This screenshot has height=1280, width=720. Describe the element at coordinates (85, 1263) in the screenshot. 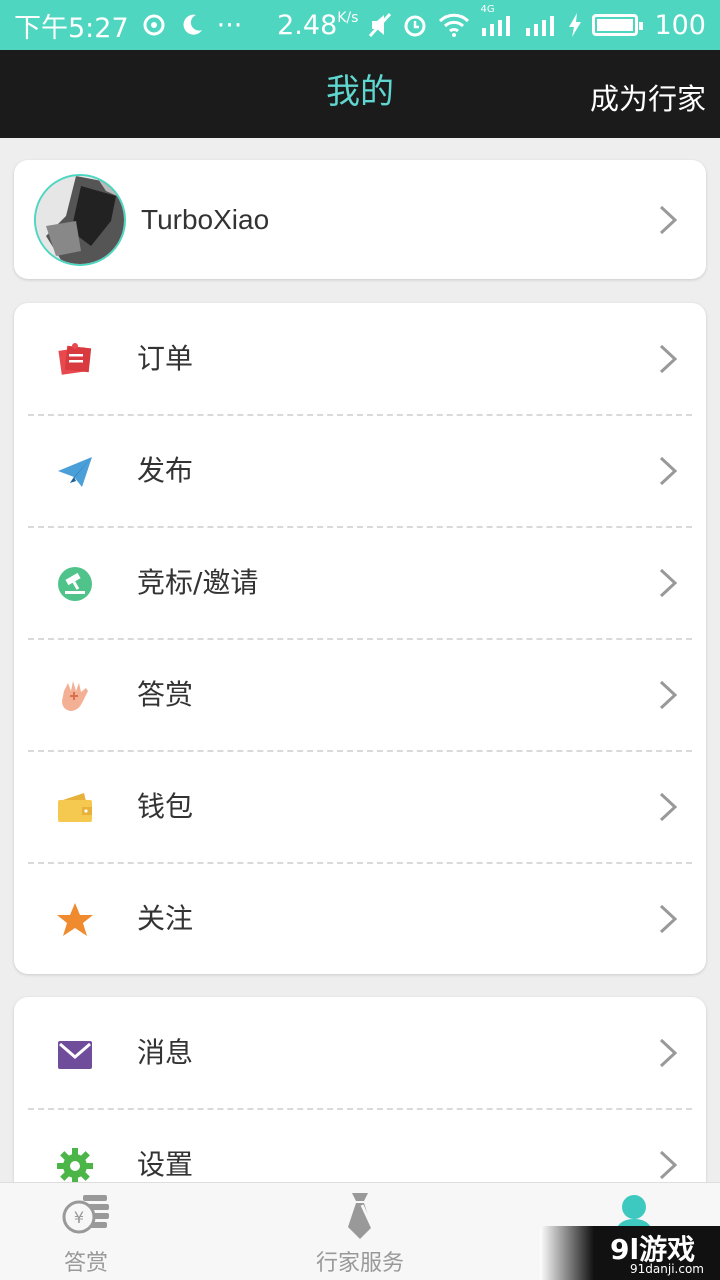

I see `tab-label: 答赏` at that location.